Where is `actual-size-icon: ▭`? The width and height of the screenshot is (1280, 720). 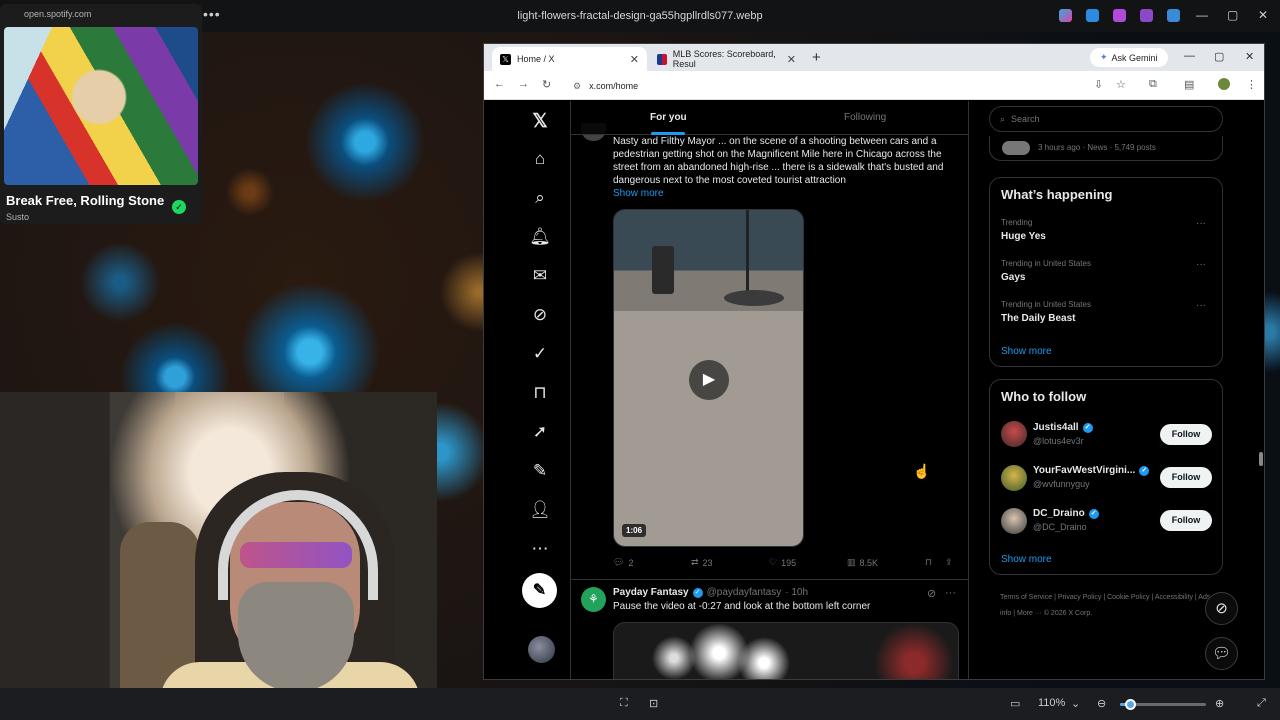
actual-size-icon: ▭ is located at coordinates (1015, 703).